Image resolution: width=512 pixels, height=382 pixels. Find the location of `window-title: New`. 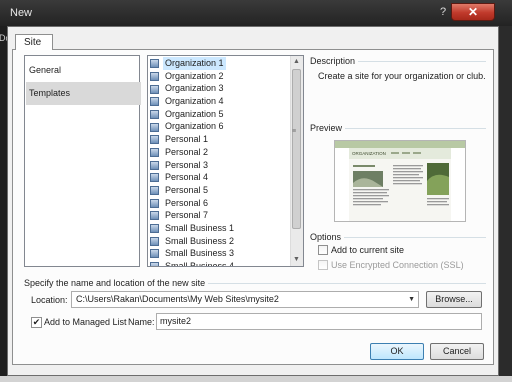

window-title: New is located at coordinates (21, 13).